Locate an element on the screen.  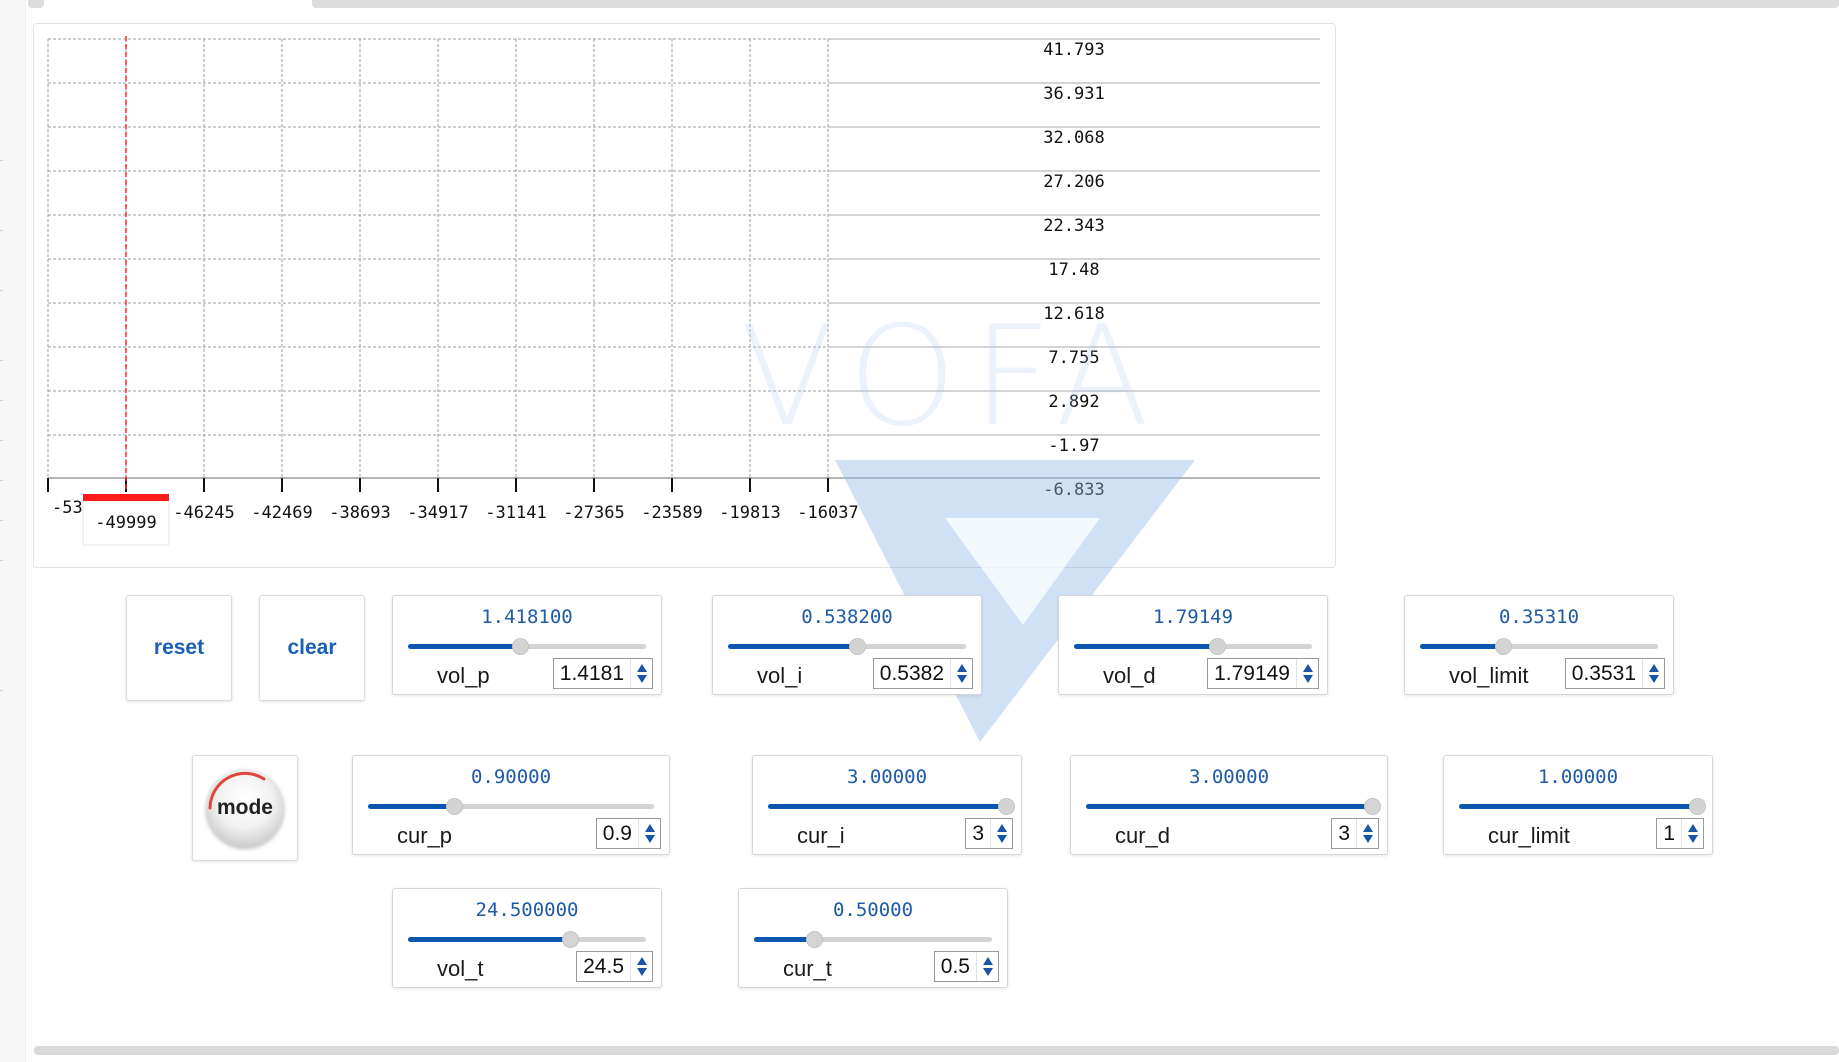
spinbox-value-cur_p: 0.9 is located at coordinates (617, 834).